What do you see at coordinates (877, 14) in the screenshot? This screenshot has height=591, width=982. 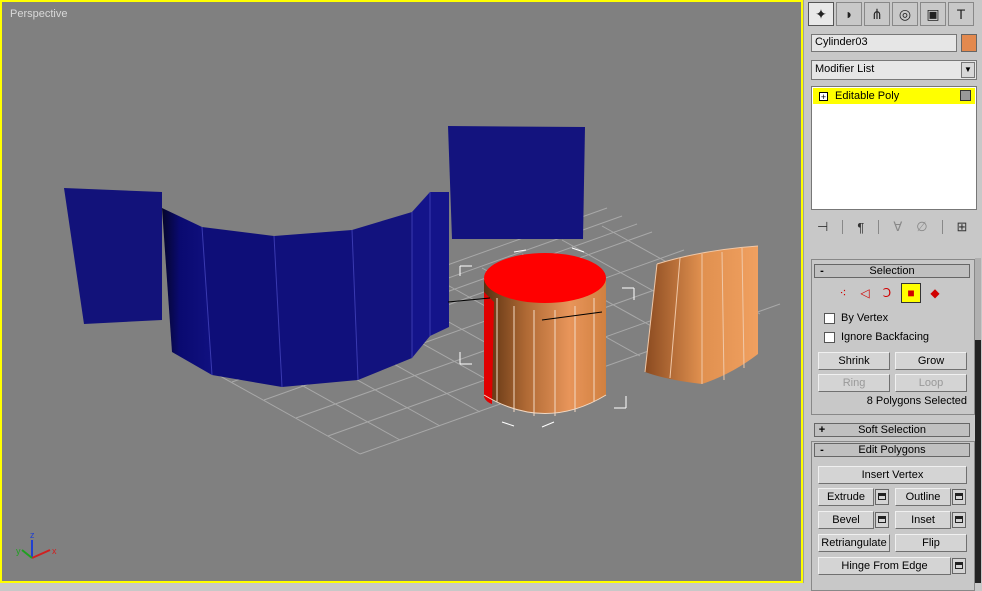 I see `hierarchy-tab-icon: ⋔` at bounding box center [877, 14].